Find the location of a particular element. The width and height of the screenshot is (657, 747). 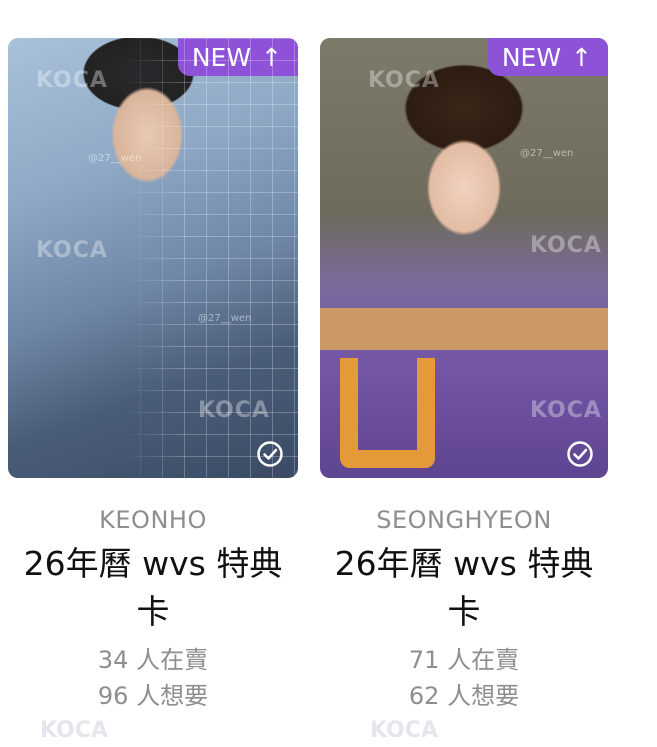

member-name: KEONHO is located at coordinates (153, 520).